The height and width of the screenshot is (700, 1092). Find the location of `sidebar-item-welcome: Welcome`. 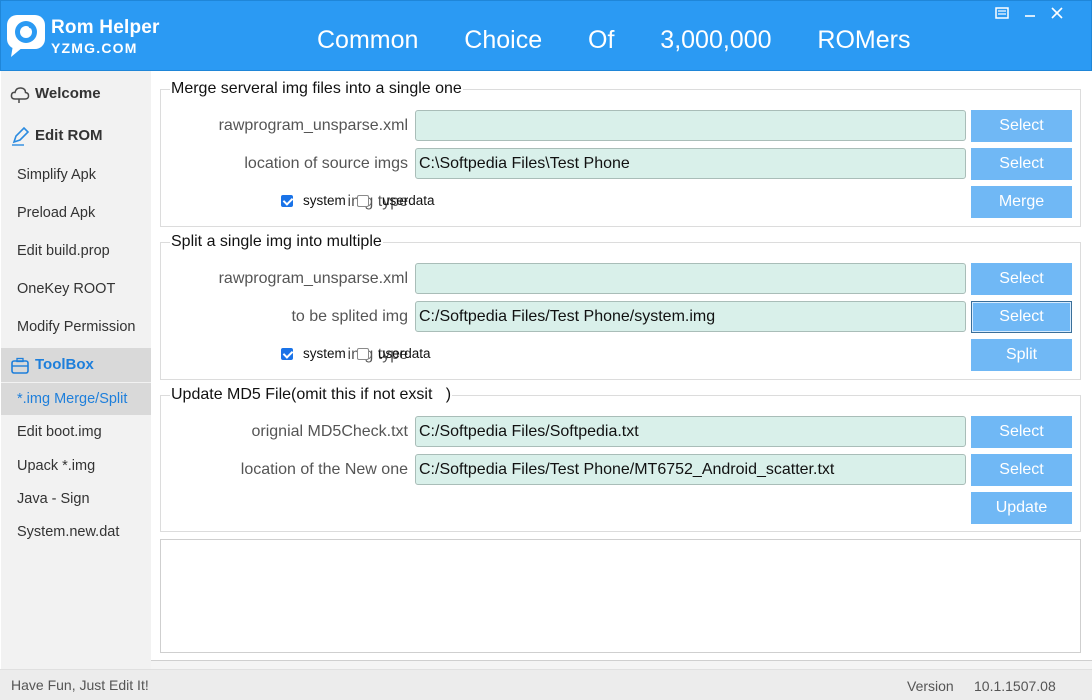

sidebar-item-welcome: Welcome is located at coordinates (76, 94).